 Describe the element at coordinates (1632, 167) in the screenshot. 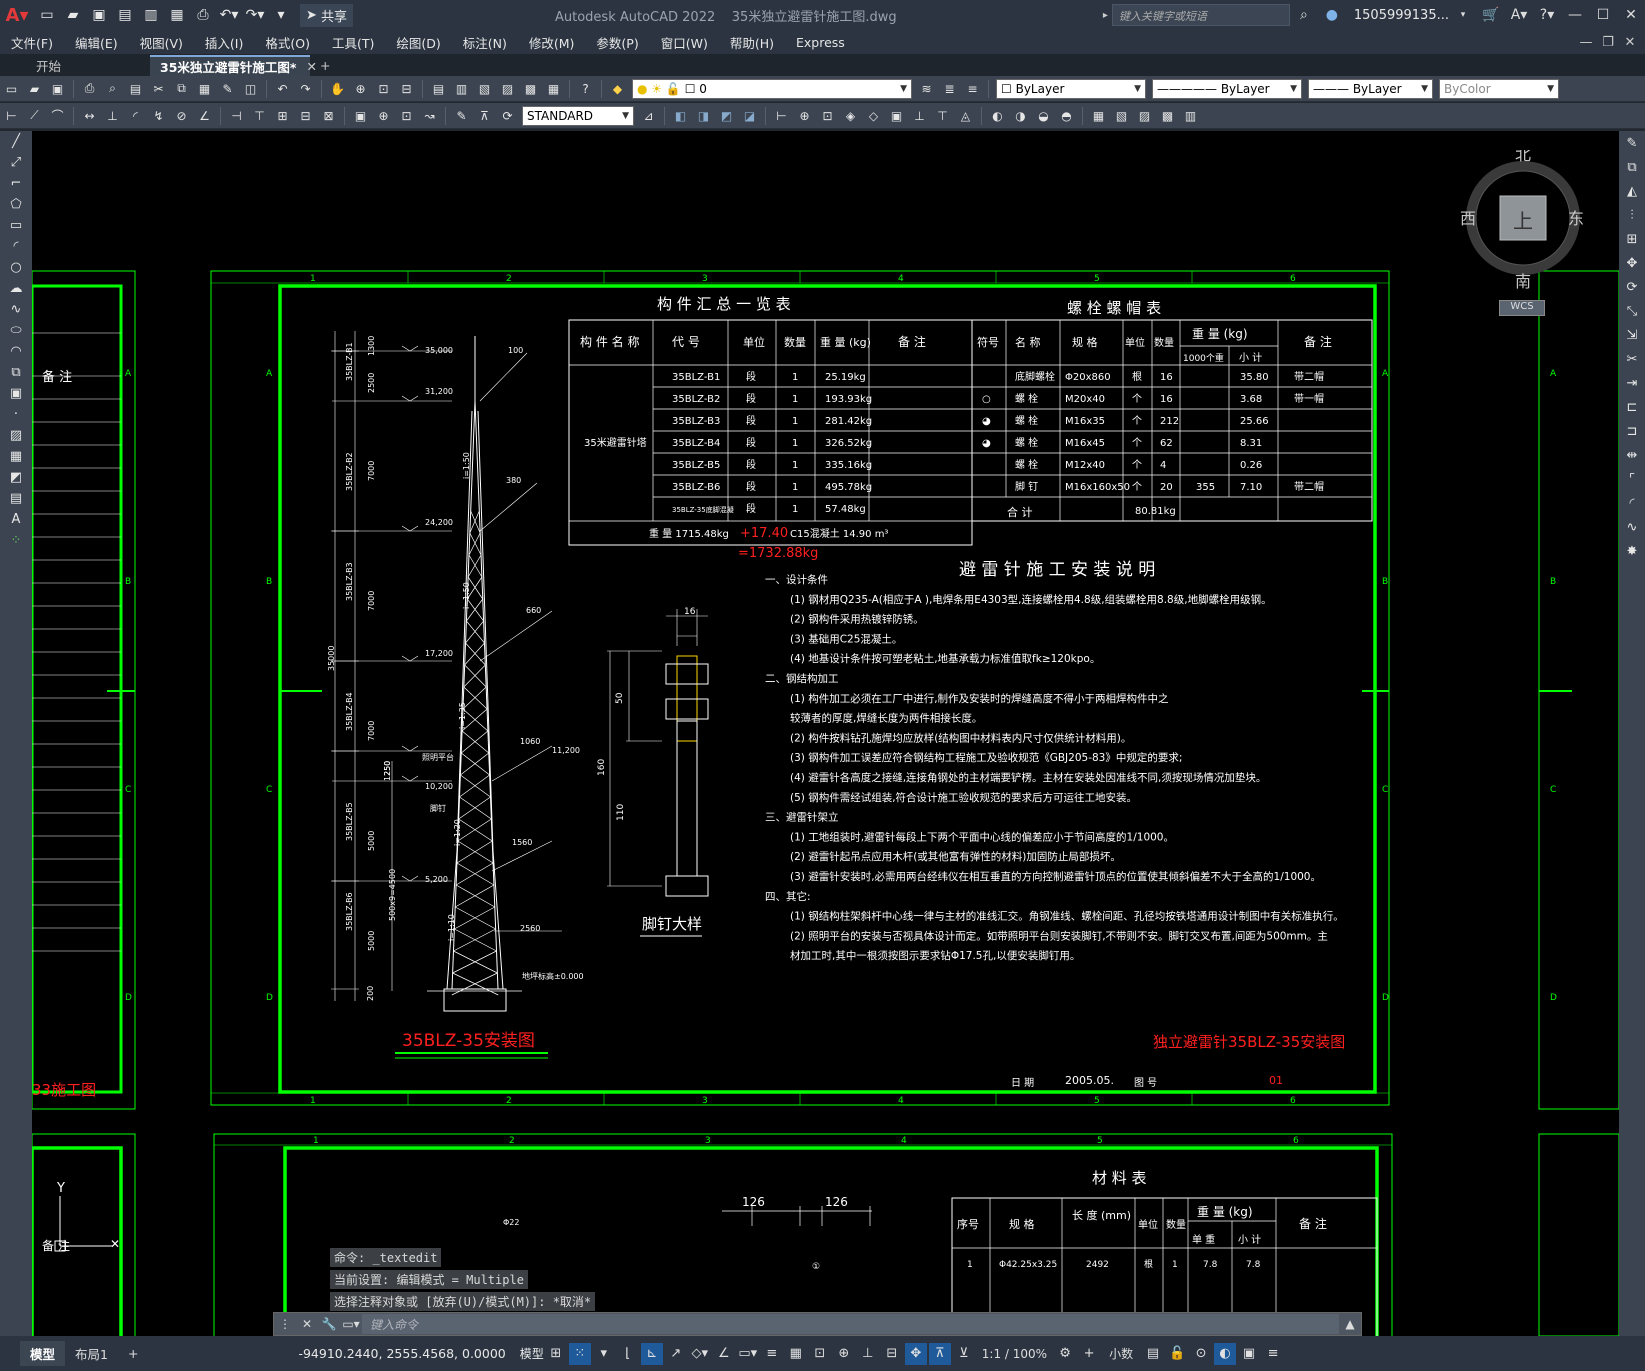

I see `copy-object-icon: ⧉` at that location.